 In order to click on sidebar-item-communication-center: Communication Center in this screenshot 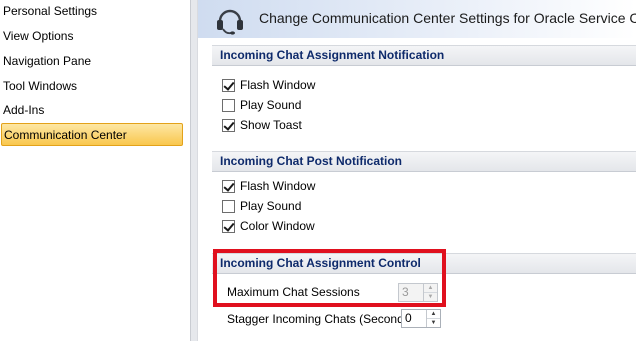, I will do `click(92, 134)`.